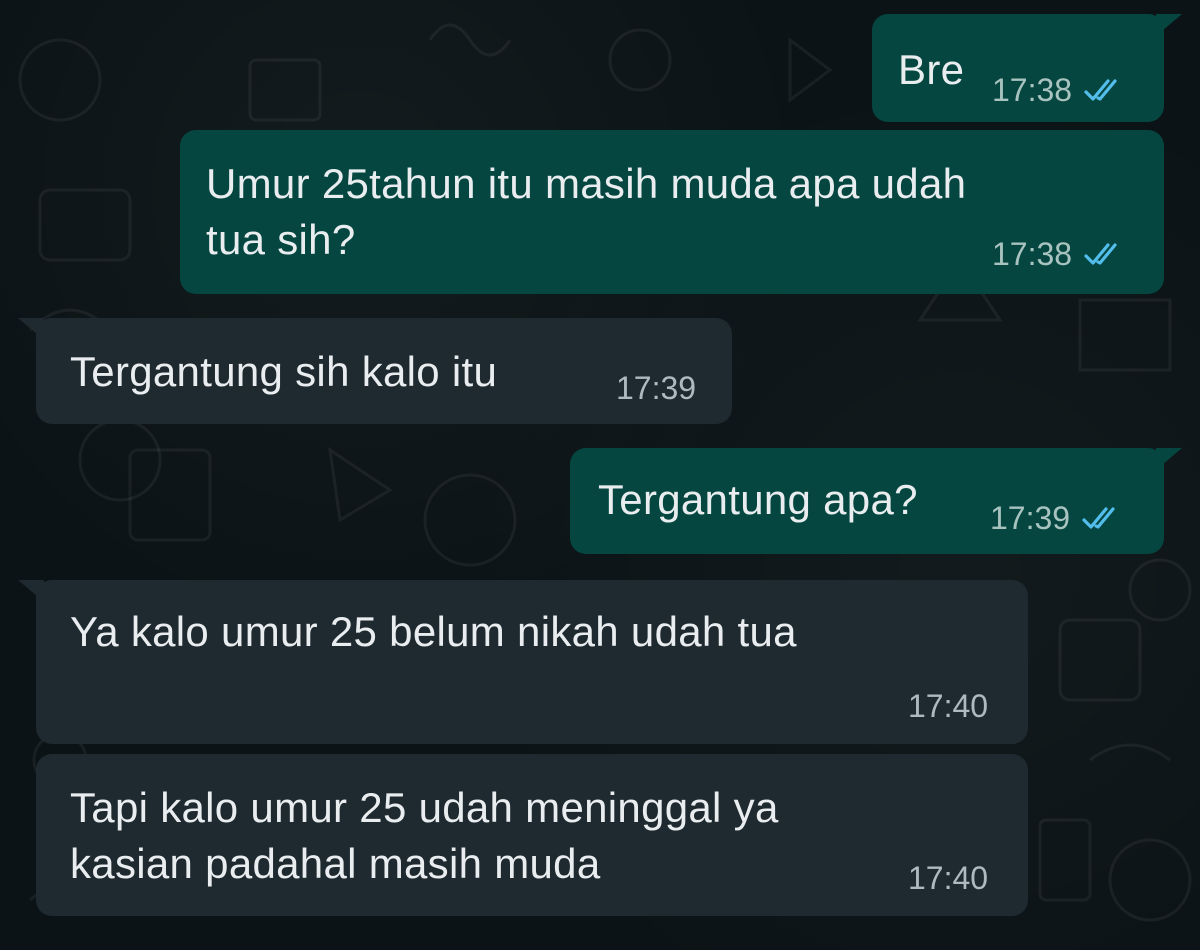 This screenshot has width=1200, height=950. Describe the element at coordinates (931, 69) in the screenshot. I see `message-text: Bre` at that location.